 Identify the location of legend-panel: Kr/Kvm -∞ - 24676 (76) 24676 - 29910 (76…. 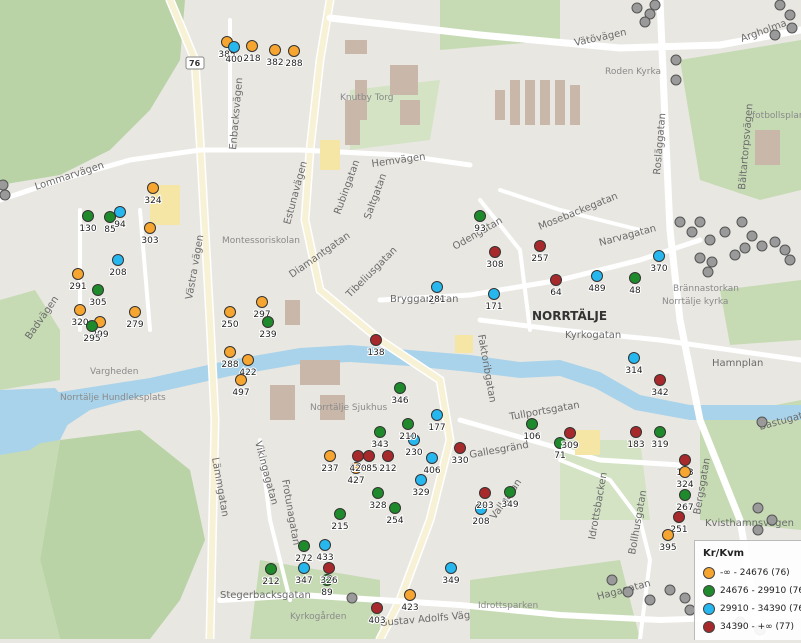
(747, 590).